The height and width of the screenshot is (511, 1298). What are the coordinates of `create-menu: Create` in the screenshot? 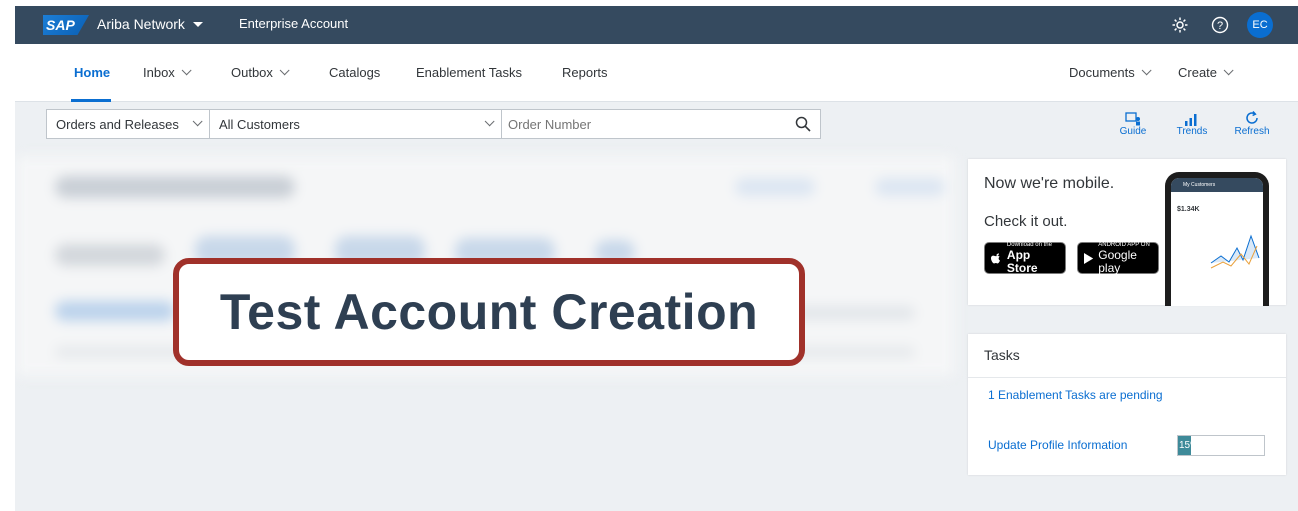 It's located at (1206, 72).